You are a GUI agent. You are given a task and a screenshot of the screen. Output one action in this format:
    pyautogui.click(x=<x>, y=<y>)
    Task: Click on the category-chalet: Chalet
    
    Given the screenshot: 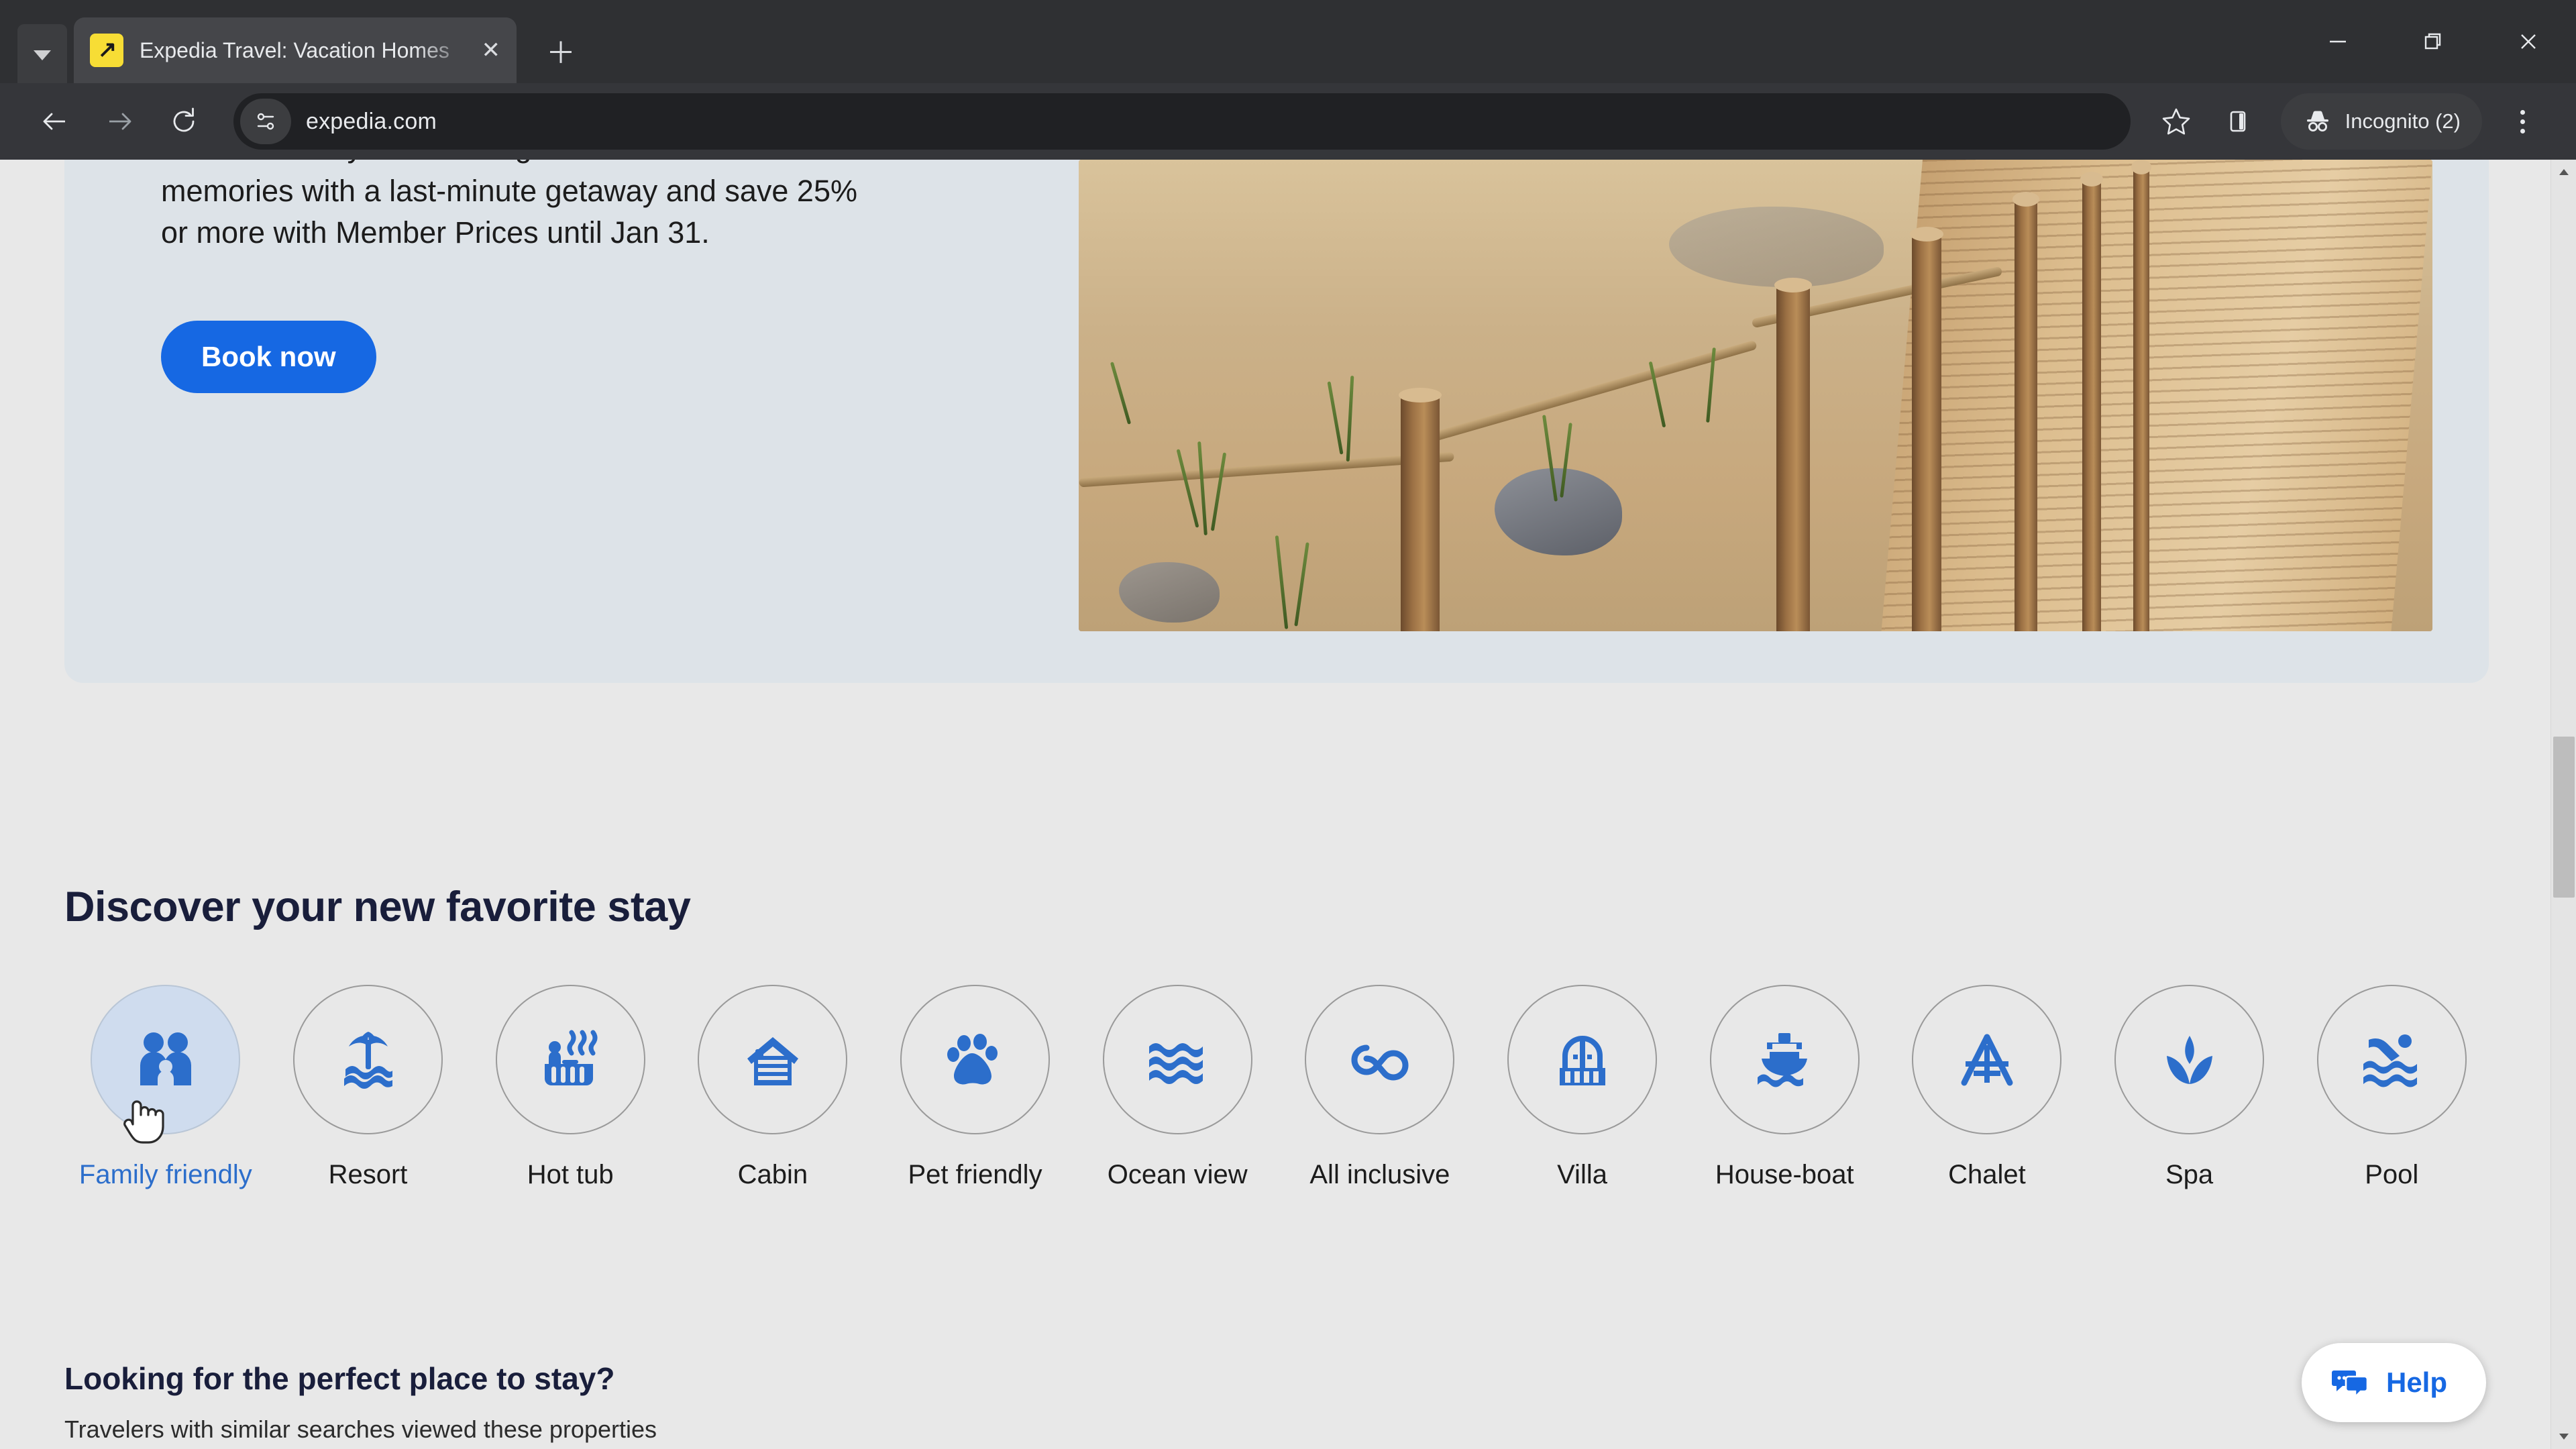 What is the action you would take?
    pyautogui.click(x=1987, y=1090)
    